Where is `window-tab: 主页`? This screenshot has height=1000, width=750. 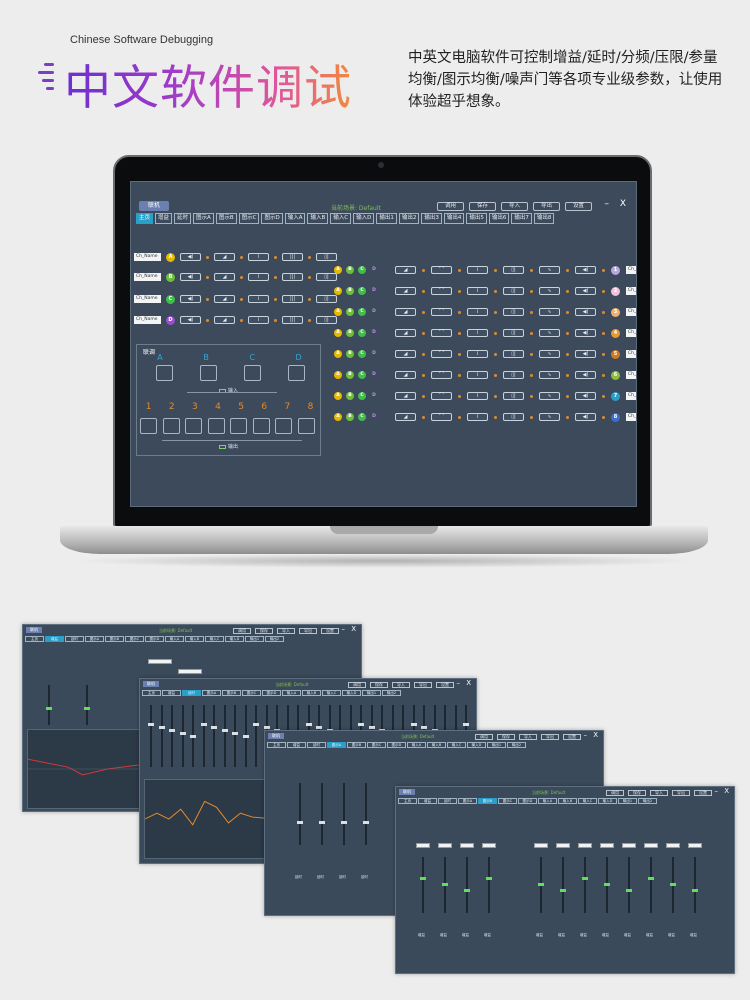
window-tab: 主页 is located at coordinates (34, 639).